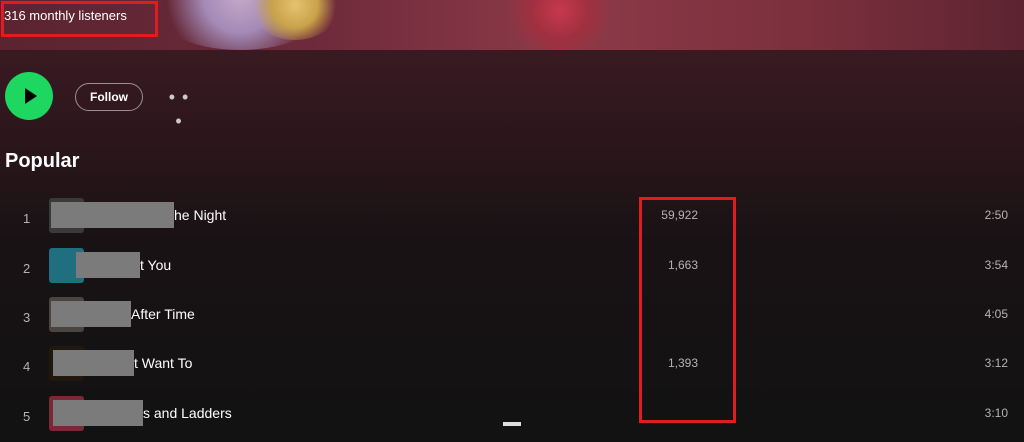 This screenshot has width=1024, height=442. What do you see at coordinates (163, 314) in the screenshot?
I see `track-title: After Time` at bounding box center [163, 314].